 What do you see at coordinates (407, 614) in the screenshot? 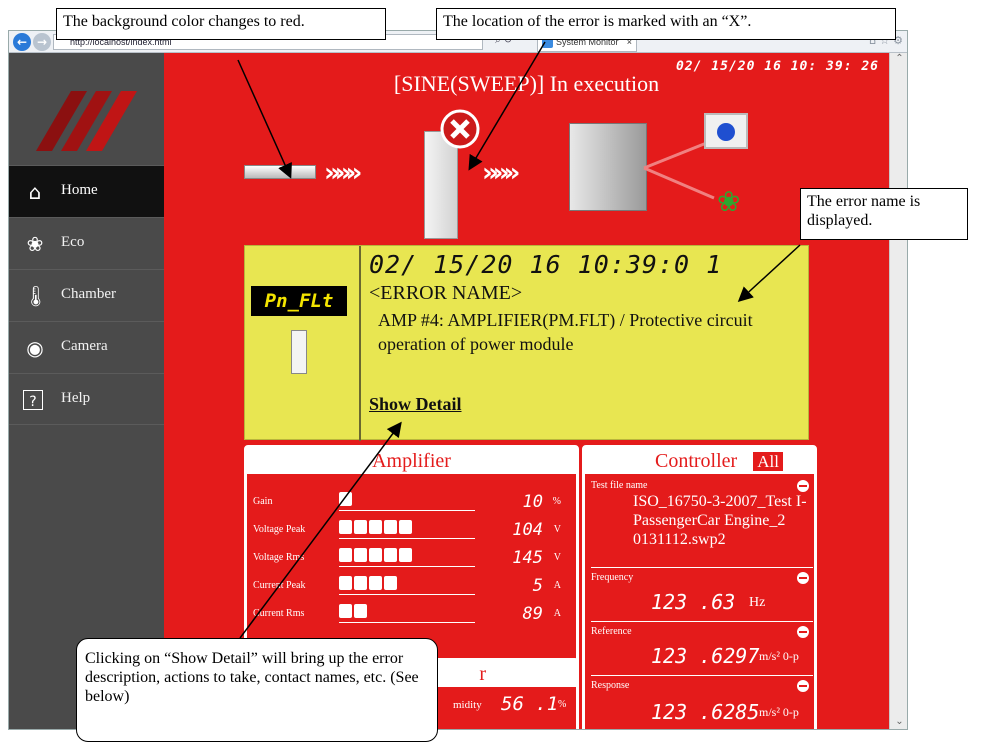
I see `amp-row-current-rms: Current Rms 89 A` at bounding box center [407, 614].